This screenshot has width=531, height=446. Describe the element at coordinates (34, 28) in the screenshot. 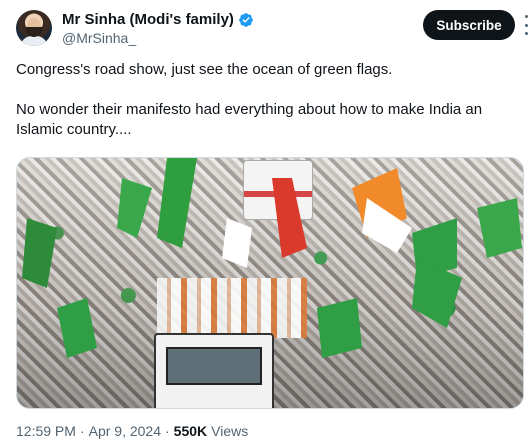

I see `avatar` at that location.